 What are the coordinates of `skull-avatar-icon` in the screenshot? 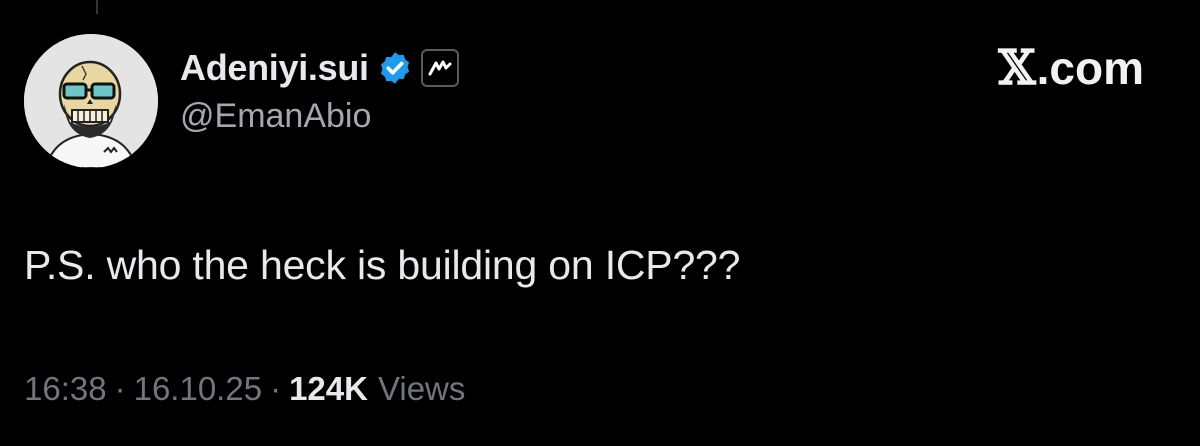 It's located at (91, 101).